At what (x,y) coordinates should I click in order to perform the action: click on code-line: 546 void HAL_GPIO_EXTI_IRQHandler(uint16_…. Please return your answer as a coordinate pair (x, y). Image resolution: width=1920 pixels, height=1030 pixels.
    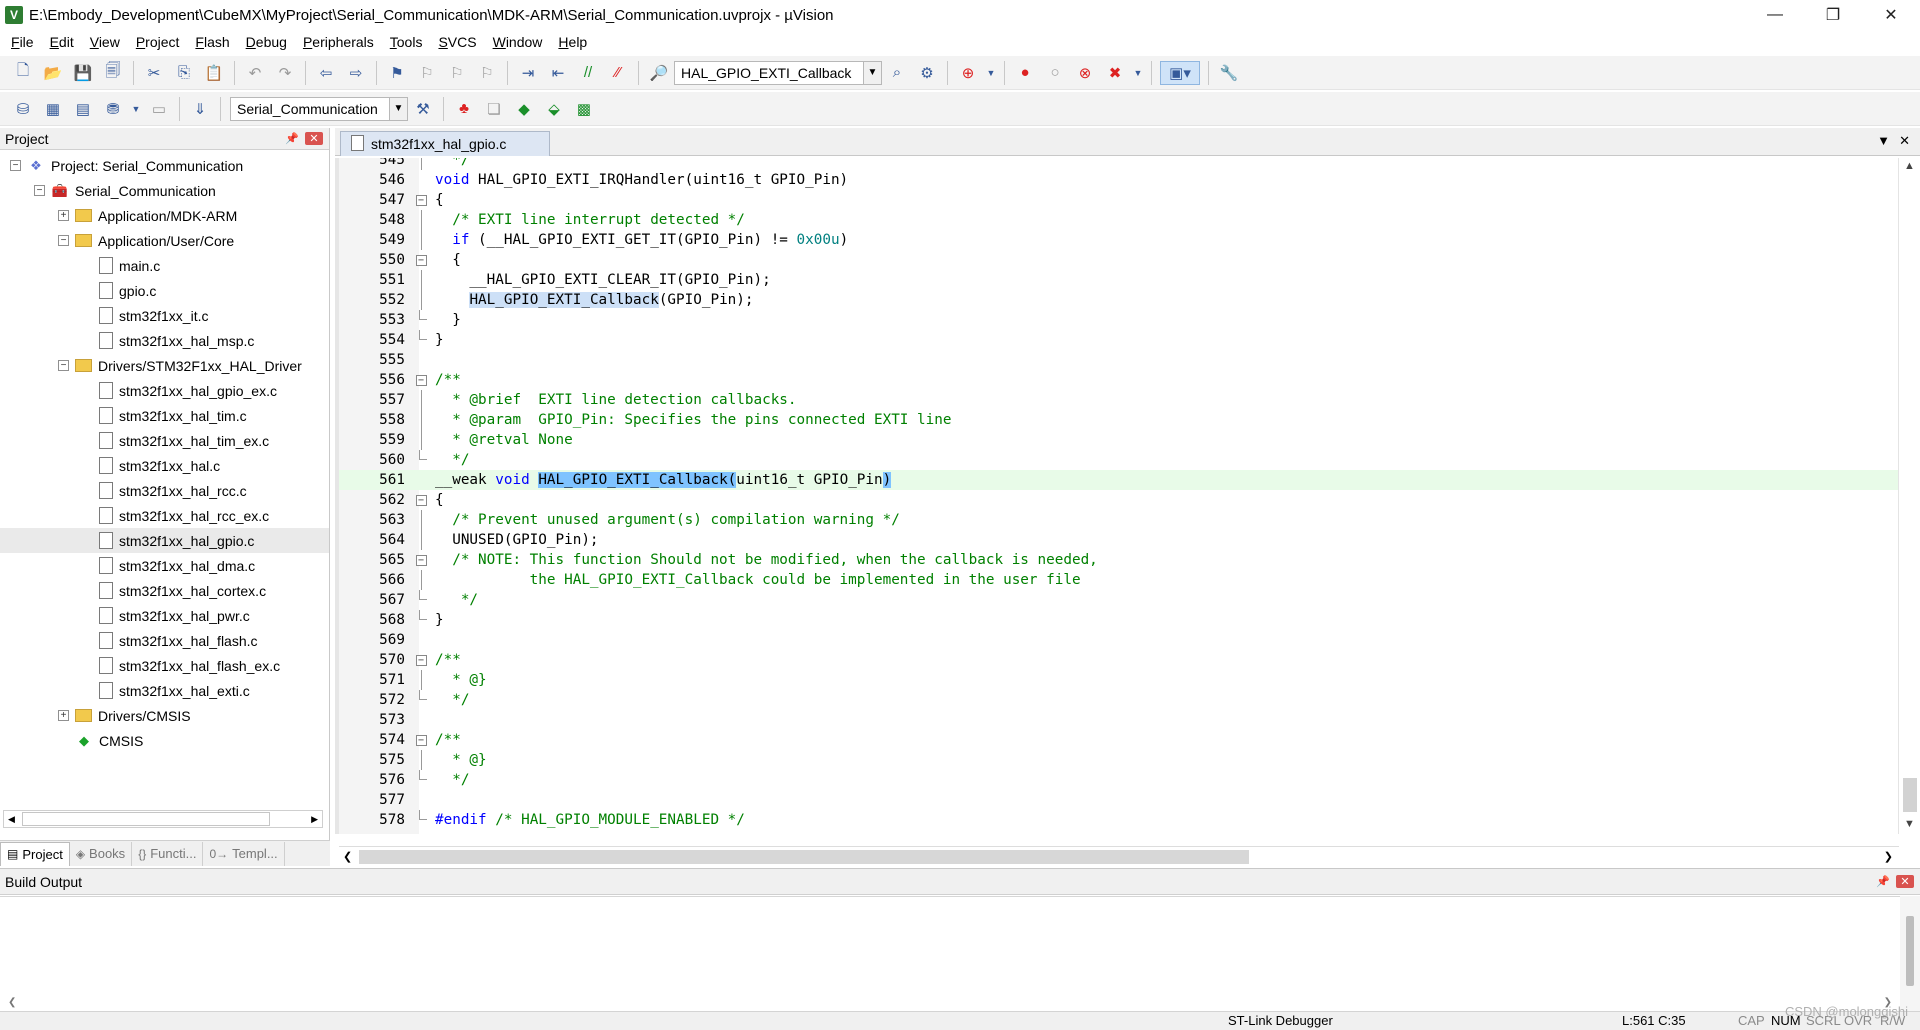
    Looking at the image, I should click on (1119, 180).